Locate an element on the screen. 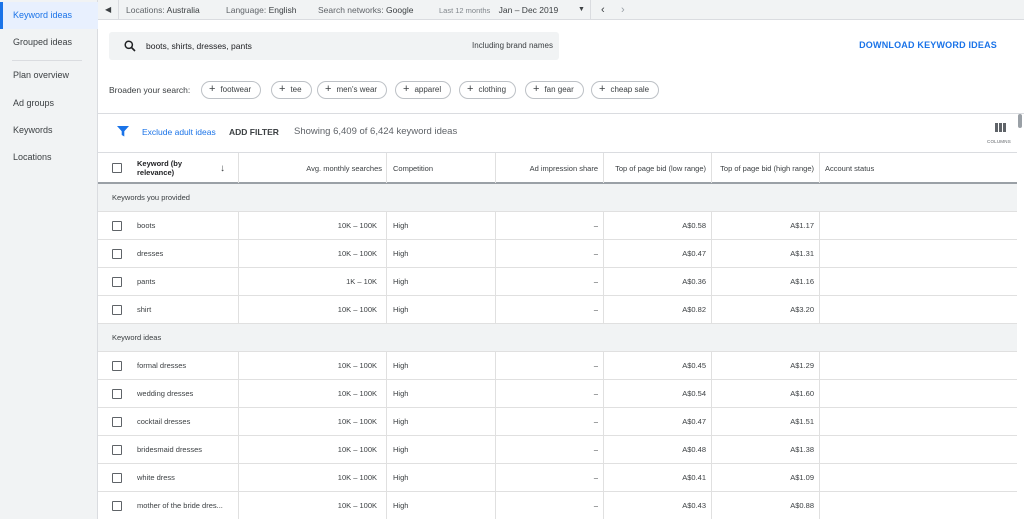 The width and height of the screenshot is (1024, 519). networks-value: Google is located at coordinates (400, 10).